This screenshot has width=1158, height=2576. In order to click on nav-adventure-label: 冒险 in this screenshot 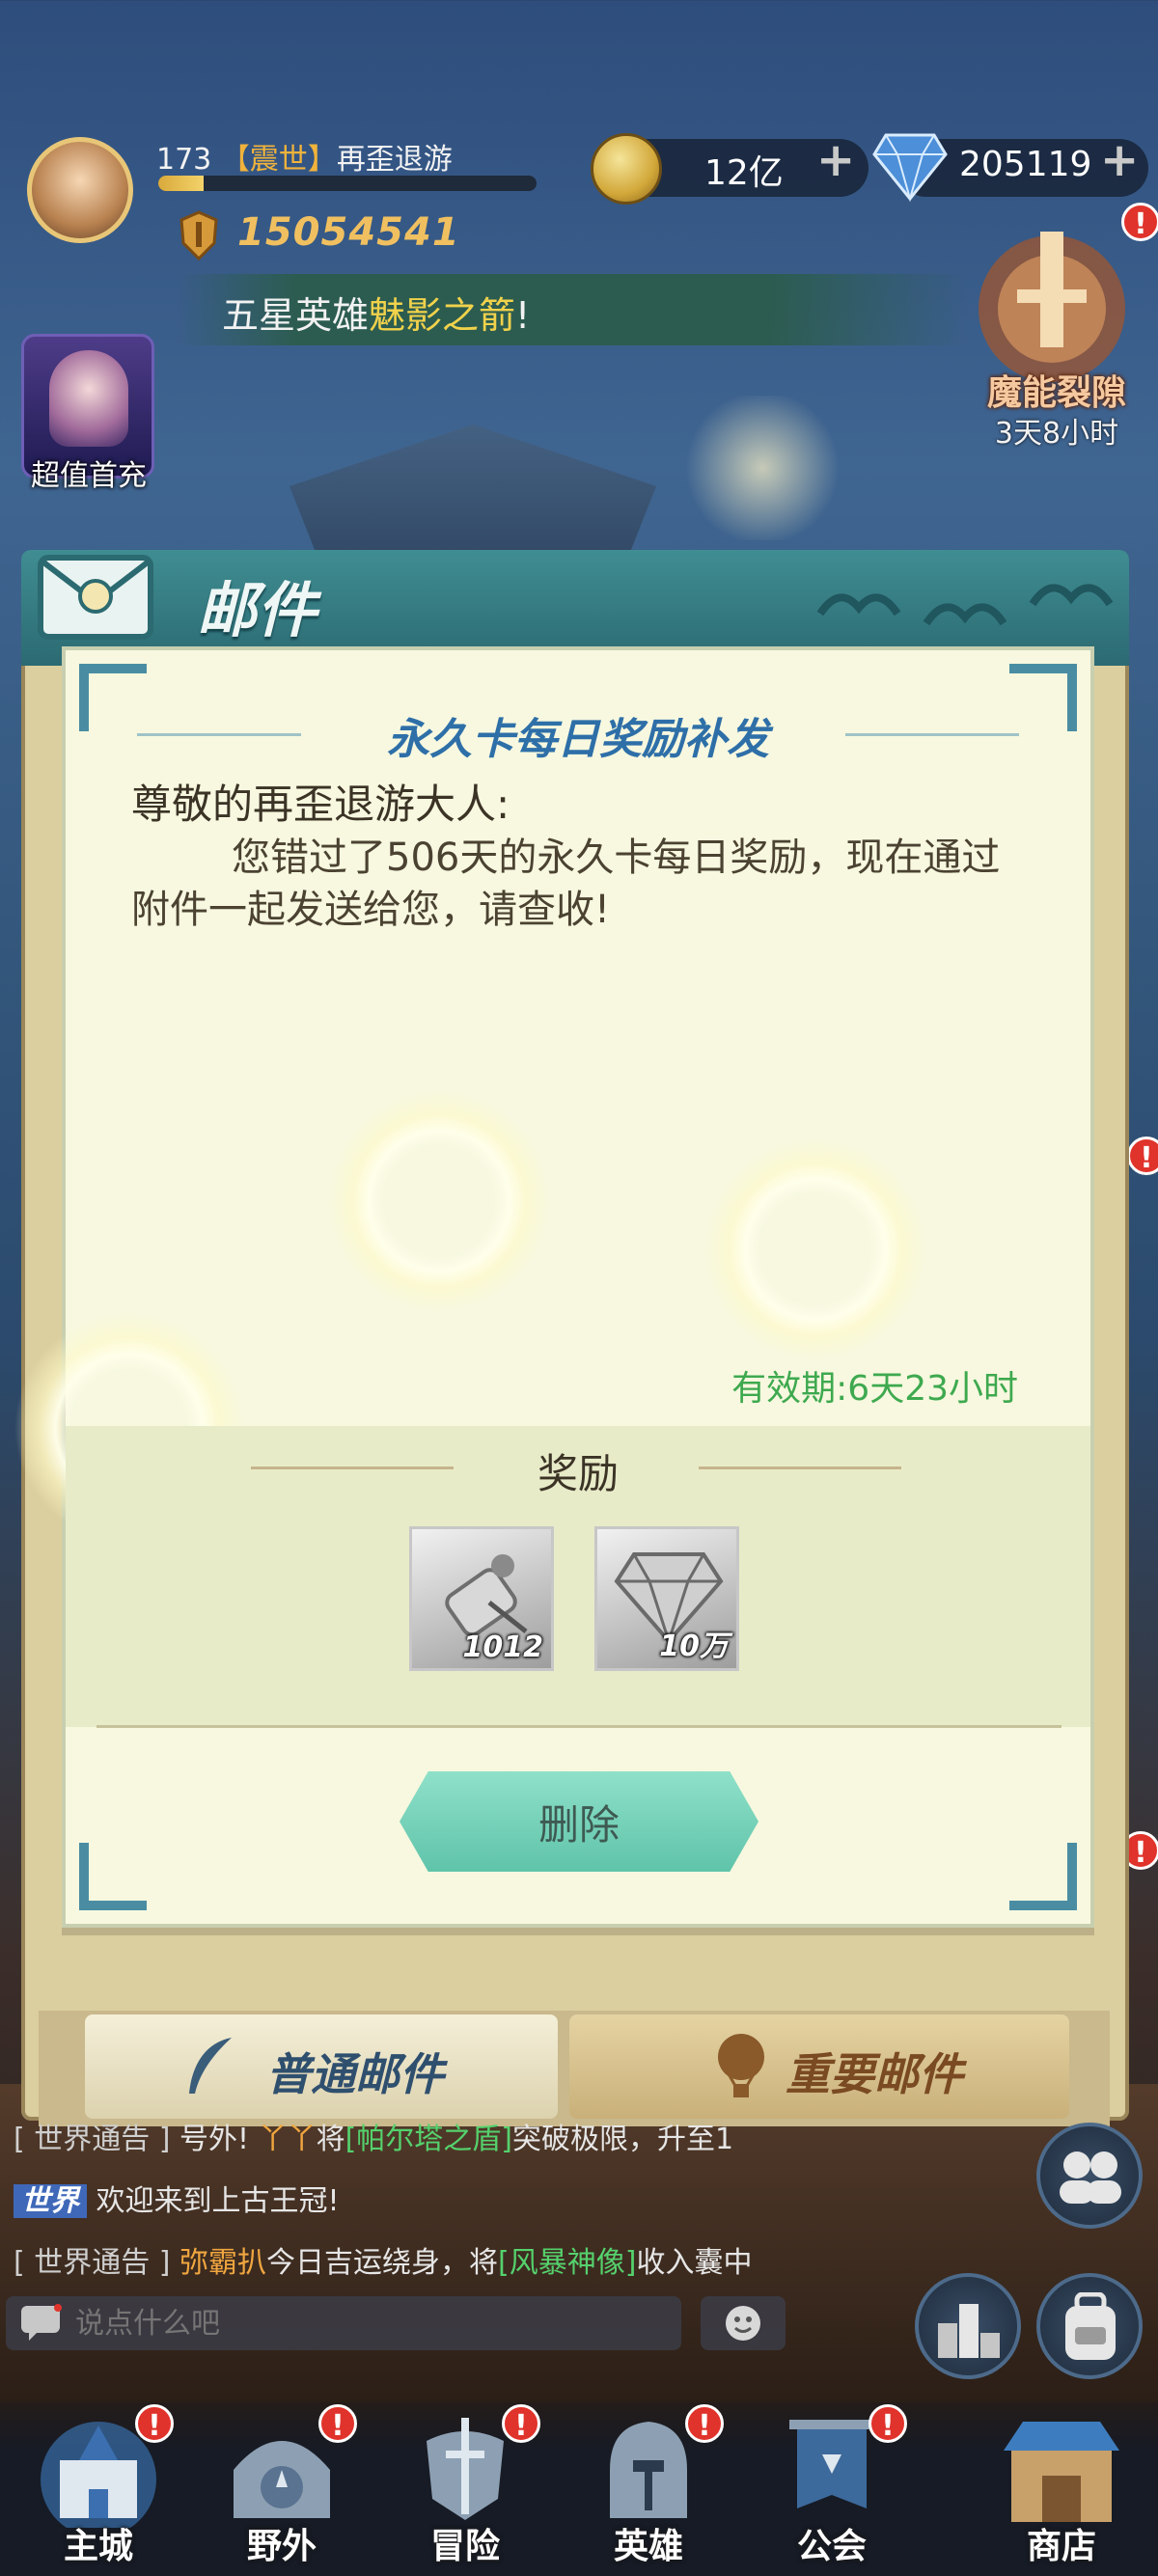, I will do `click(464, 2547)`.